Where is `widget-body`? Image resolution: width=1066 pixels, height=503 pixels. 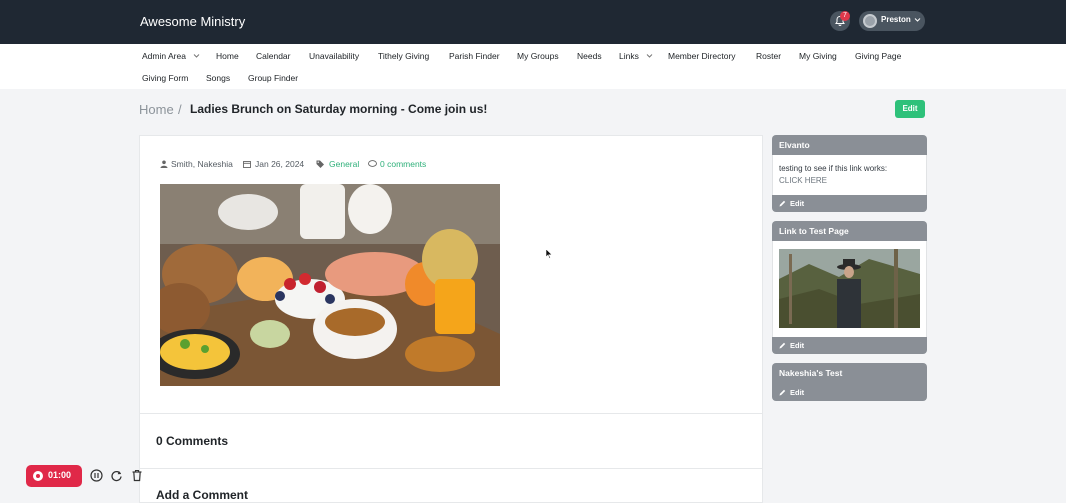
widget-body is located at coordinates (849, 175).